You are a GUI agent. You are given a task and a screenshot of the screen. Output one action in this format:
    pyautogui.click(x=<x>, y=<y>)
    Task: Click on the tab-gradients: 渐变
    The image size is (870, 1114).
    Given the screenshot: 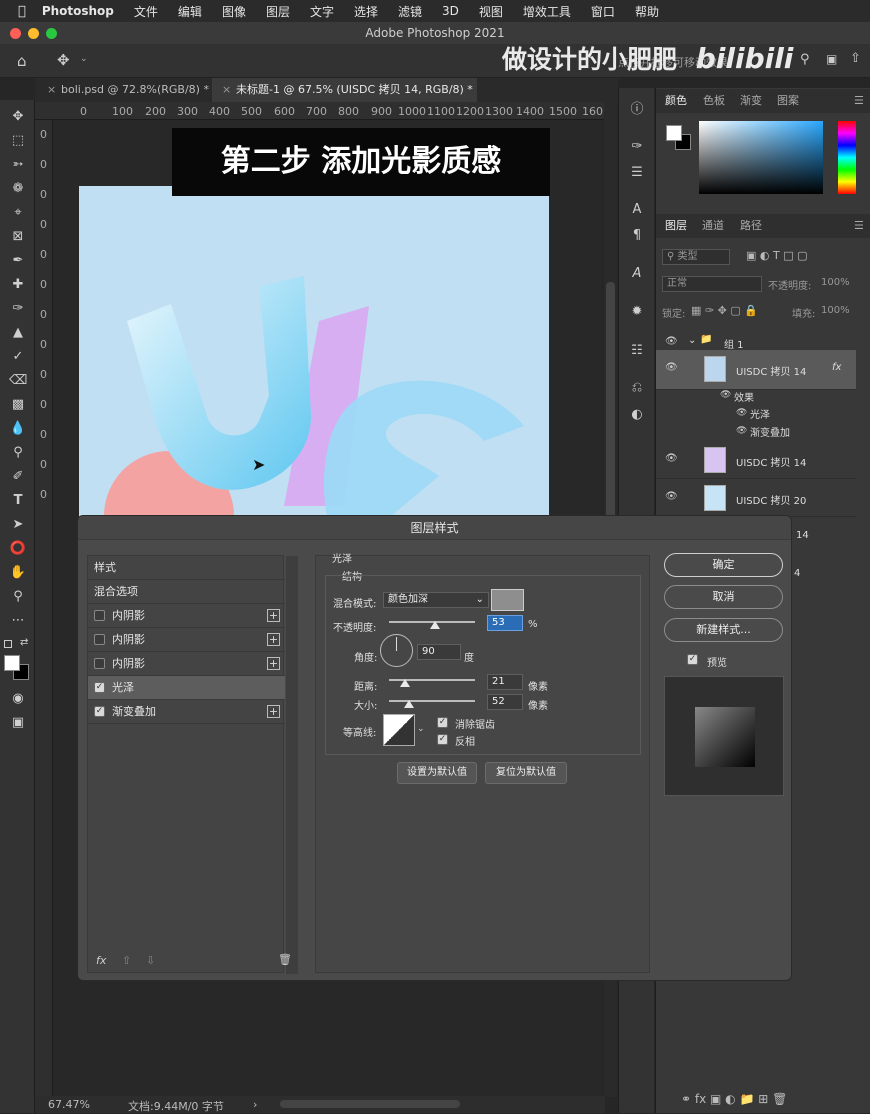 What is the action you would take?
    pyautogui.click(x=751, y=101)
    